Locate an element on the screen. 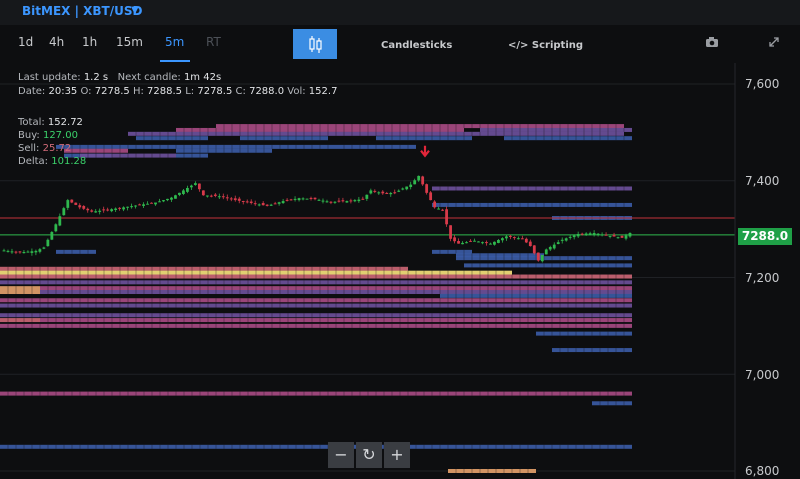 The height and width of the screenshot is (479, 800). next-candle-label: Next candle: is located at coordinates (149, 77).